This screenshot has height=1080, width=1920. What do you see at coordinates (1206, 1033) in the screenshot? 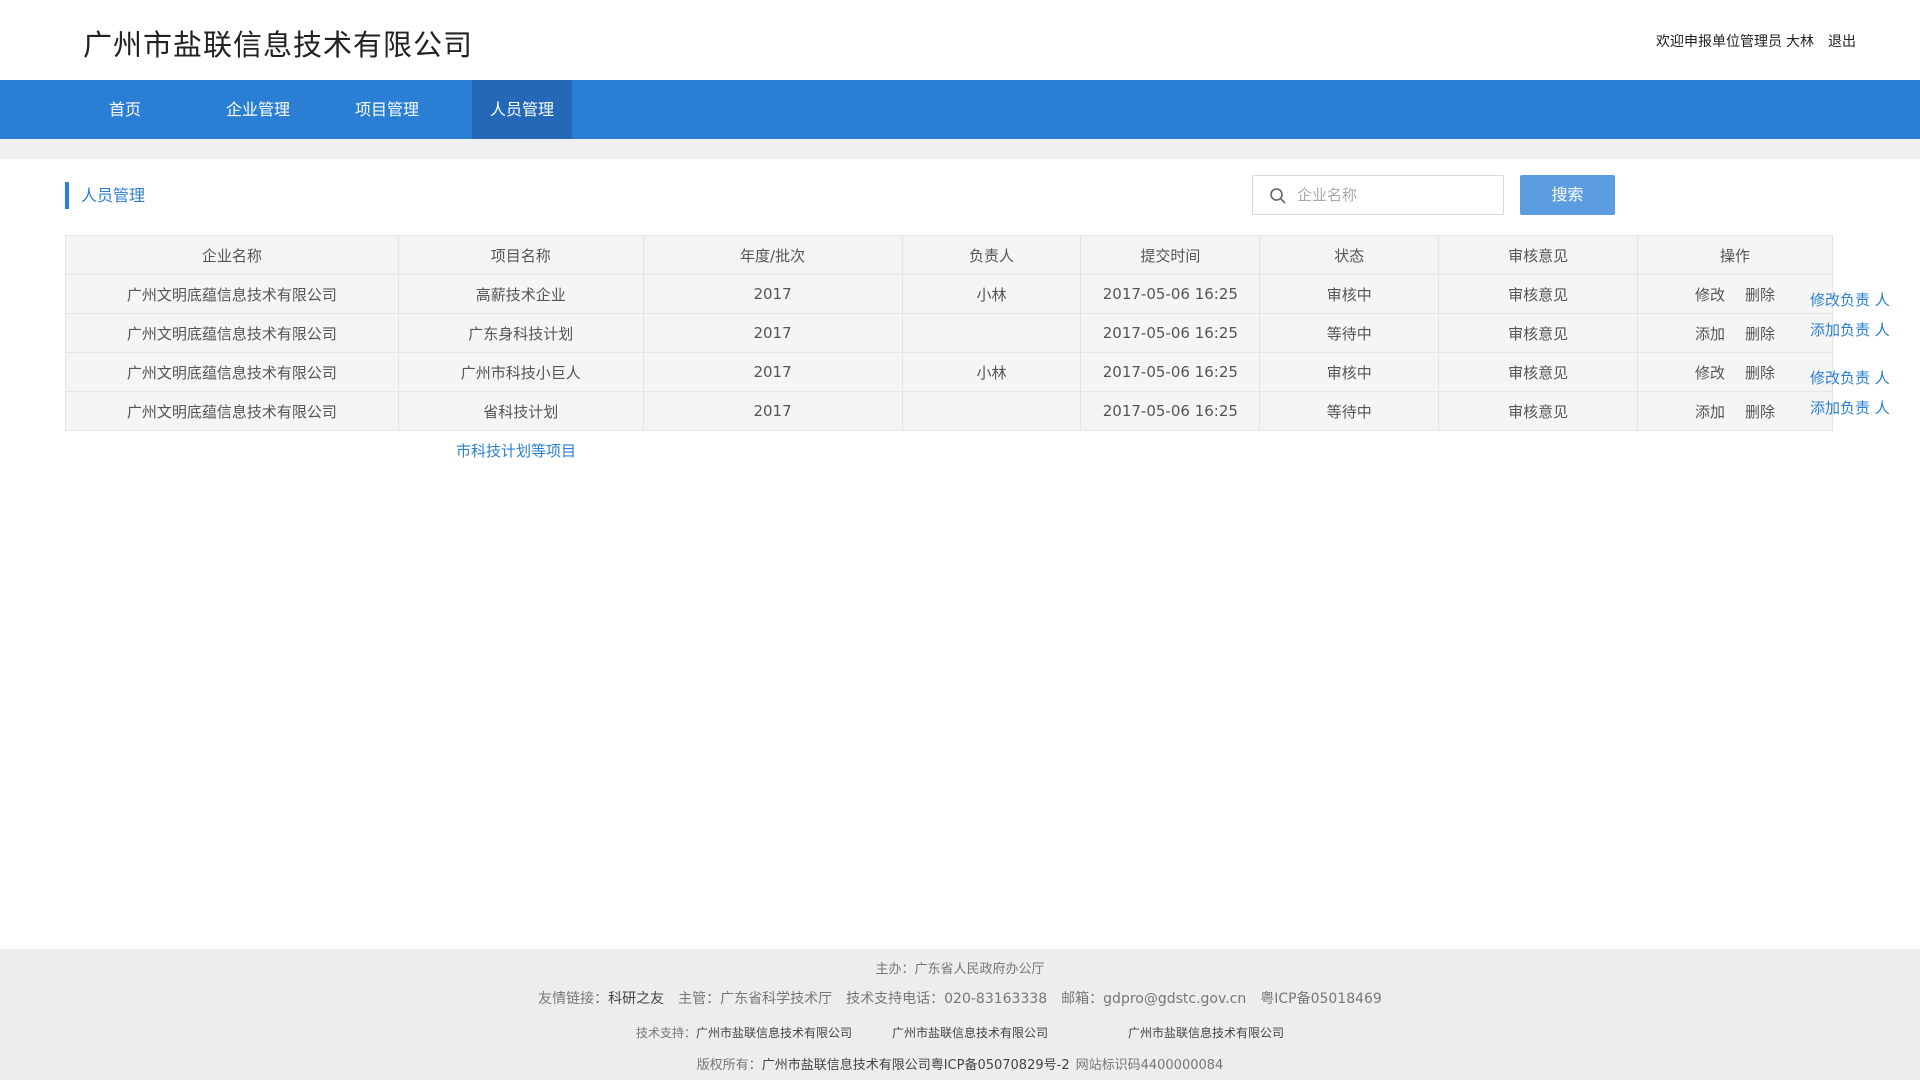
I see `support-company-3: 广州市盐联信息技术有限公司` at bounding box center [1206, 1033].